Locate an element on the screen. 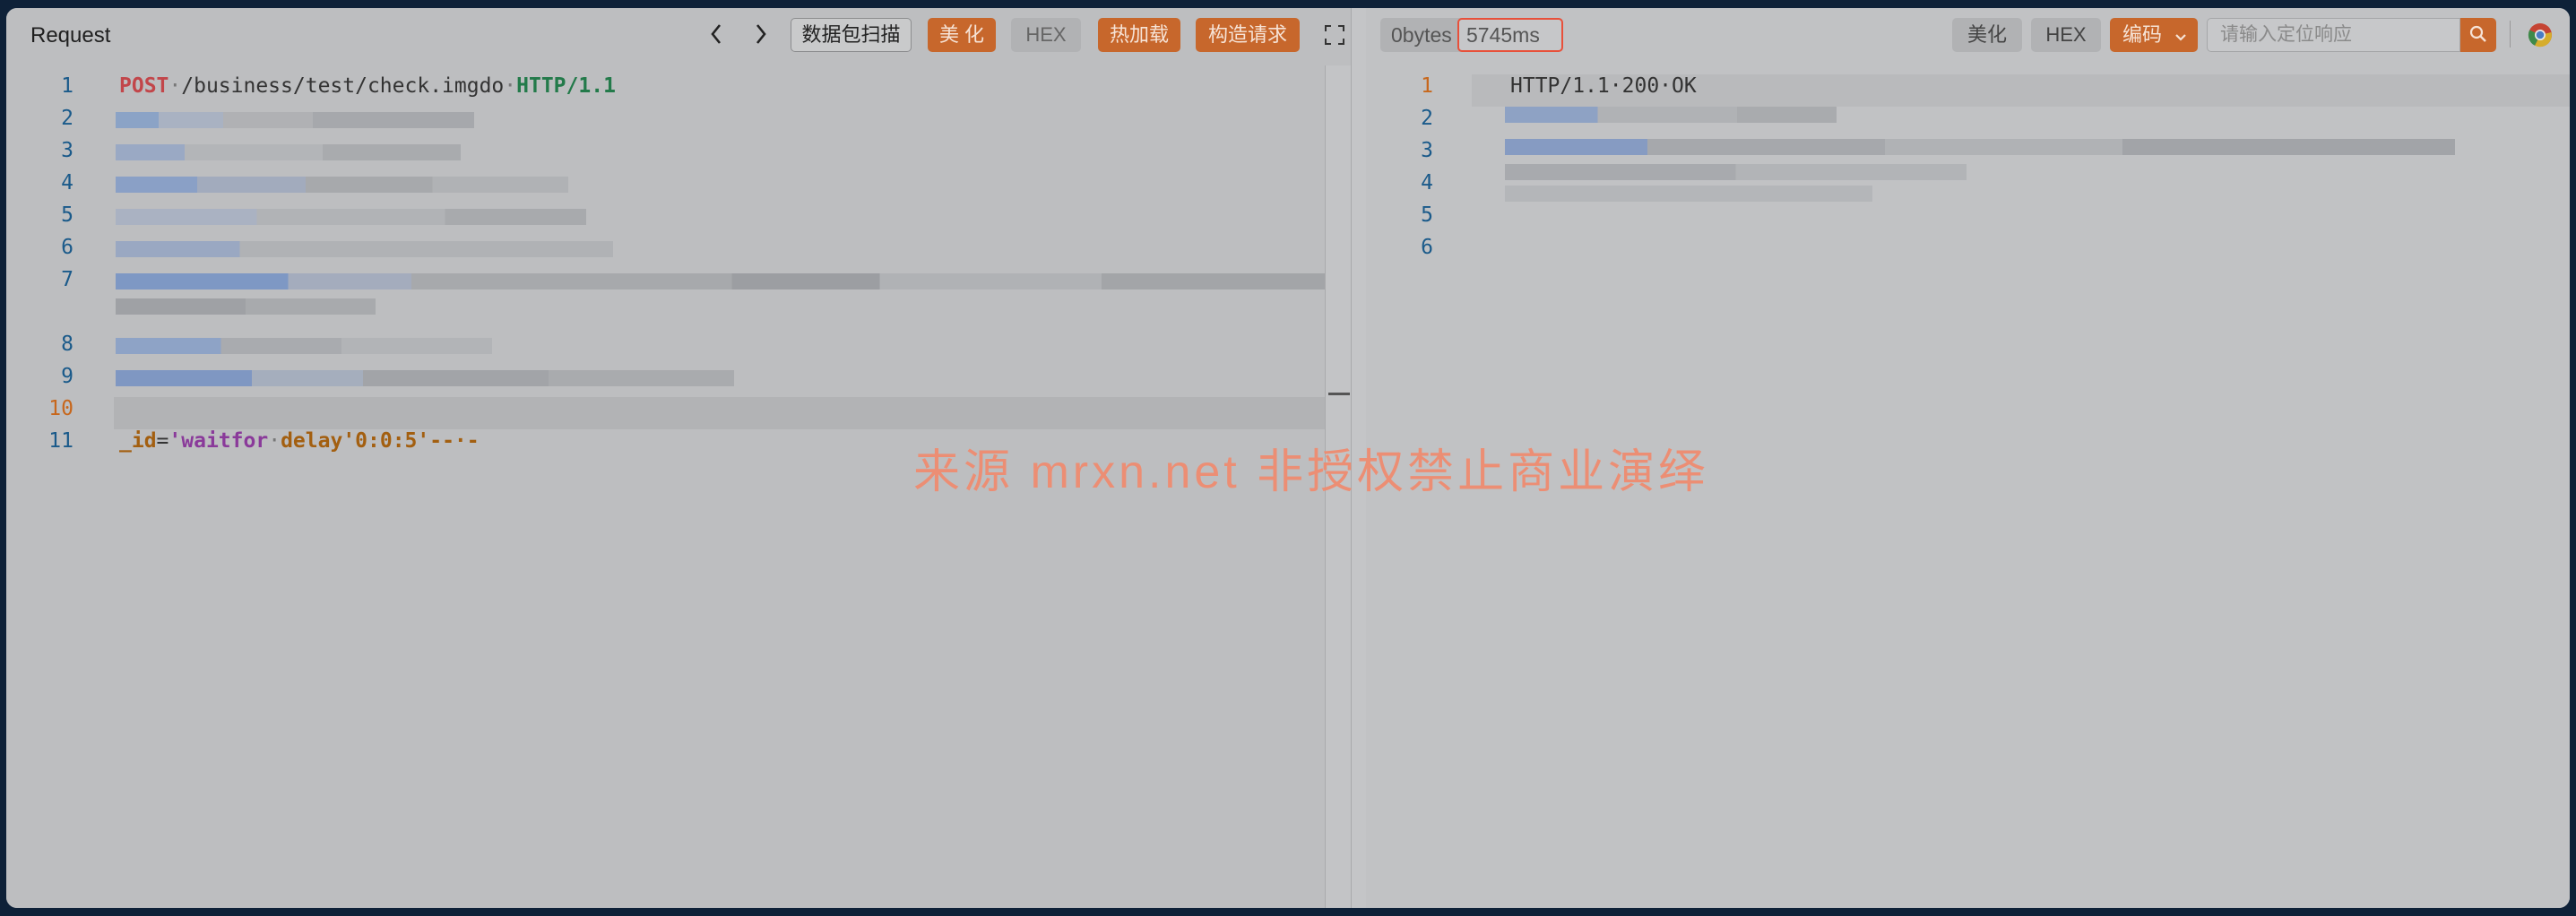  line-number: 8 is located at coordinates (67, 344).